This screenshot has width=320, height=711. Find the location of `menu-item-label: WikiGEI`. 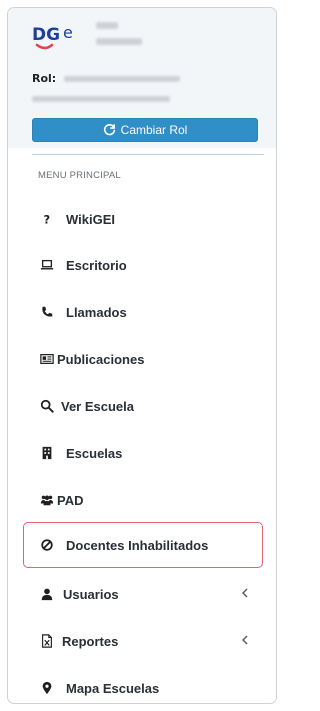

menu-item-label: WikiGEI is located at coordinates (91, 219).